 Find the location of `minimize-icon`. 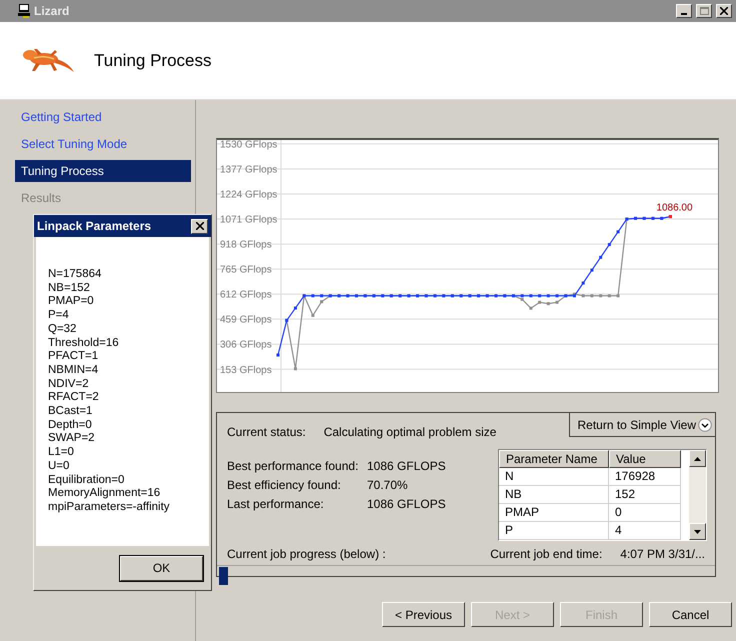

minimize-icon is located at coordinates (684, 14).